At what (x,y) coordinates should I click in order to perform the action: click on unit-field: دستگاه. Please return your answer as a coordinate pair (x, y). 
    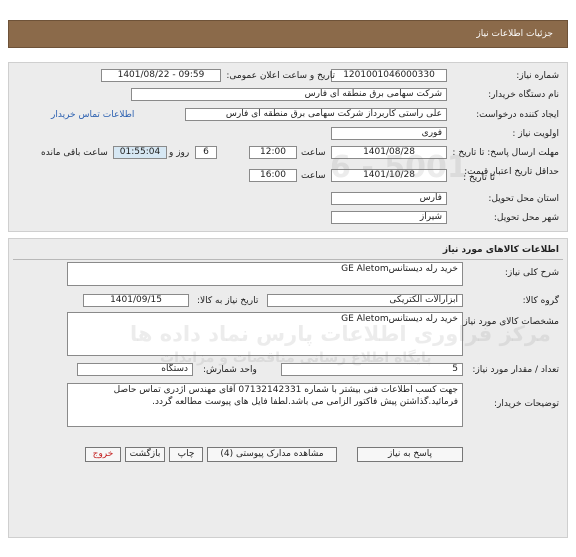
    Looking at the image, I should click on (135, 369).